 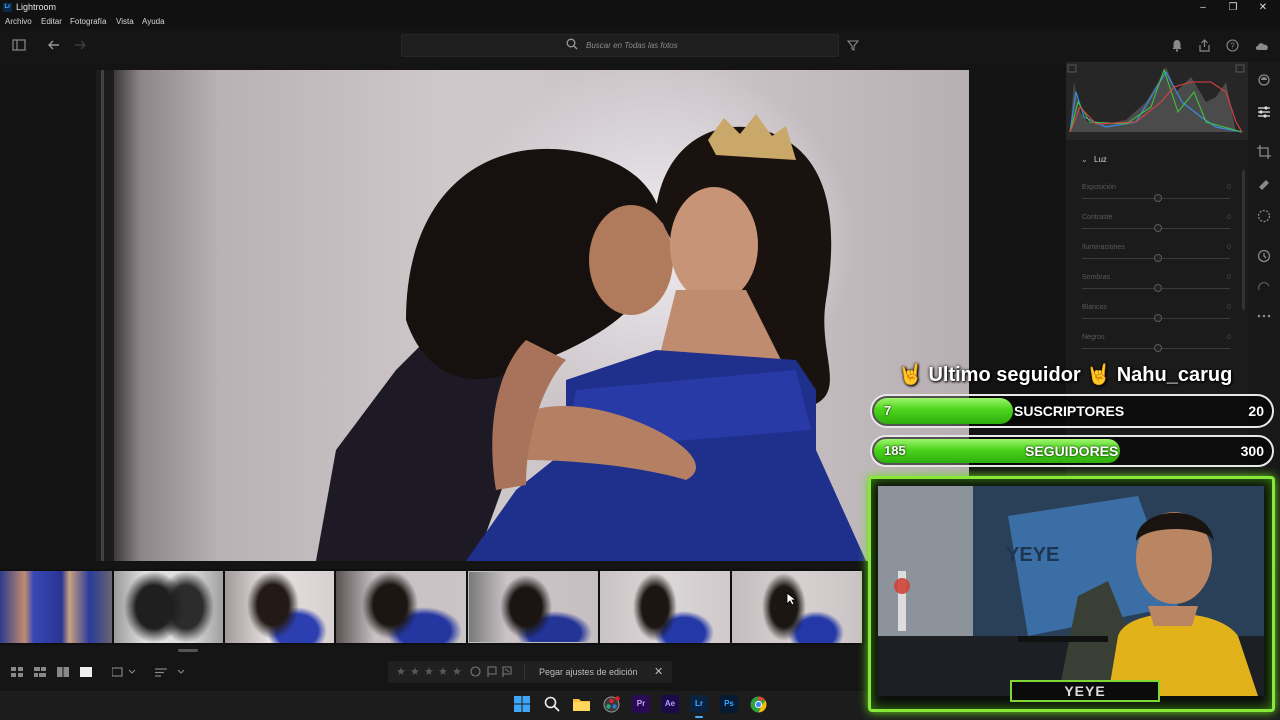 What do you see at coordinates (658, 671) in the screenshot?
I see `close-icon: ✕` at bounding box center [658, 671].